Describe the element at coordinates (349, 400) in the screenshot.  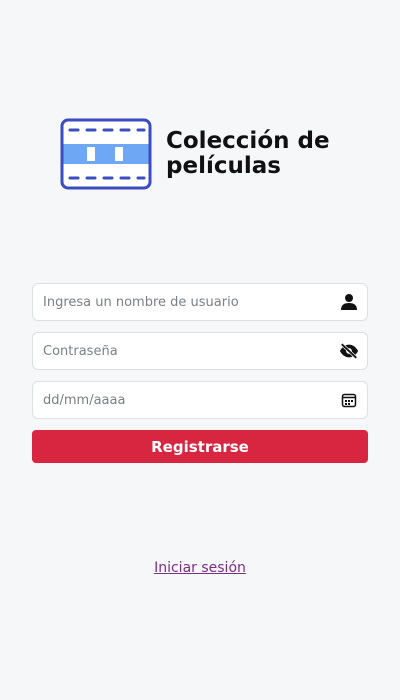
I see `calendar-icon` at that location.